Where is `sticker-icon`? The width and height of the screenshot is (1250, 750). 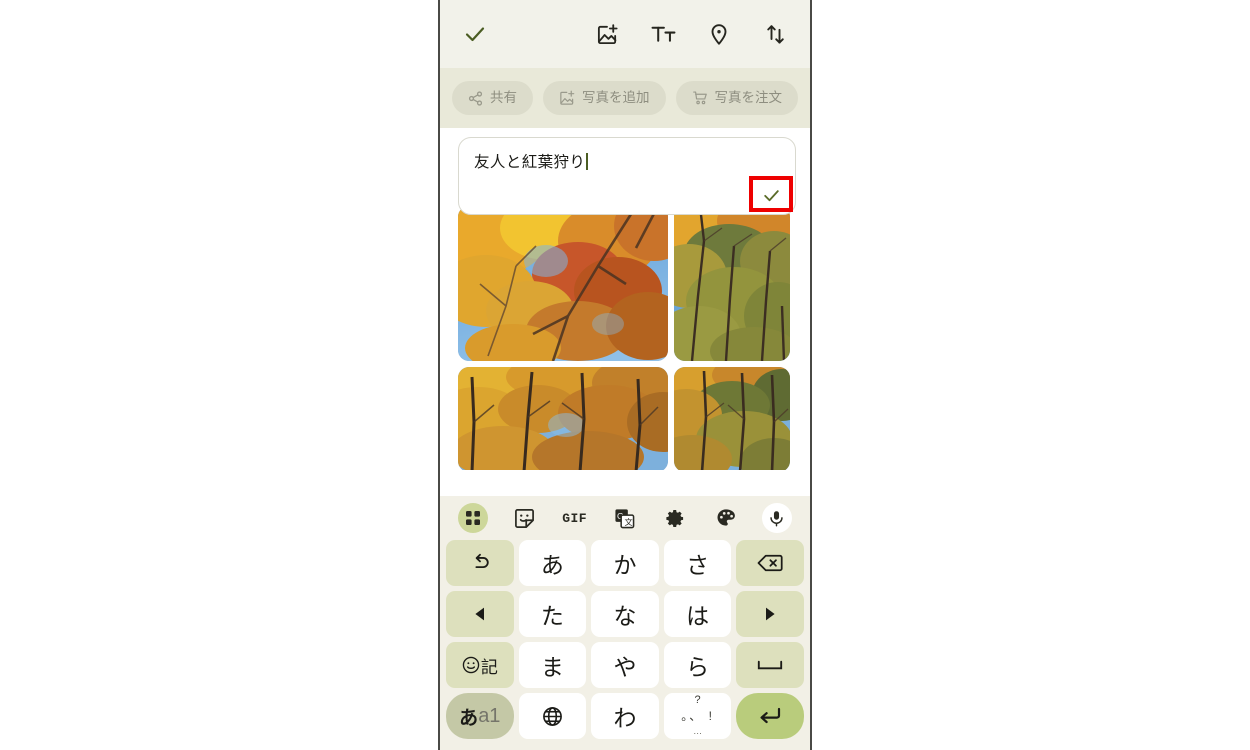
sticker-icon is located at coordinates (524, 518).